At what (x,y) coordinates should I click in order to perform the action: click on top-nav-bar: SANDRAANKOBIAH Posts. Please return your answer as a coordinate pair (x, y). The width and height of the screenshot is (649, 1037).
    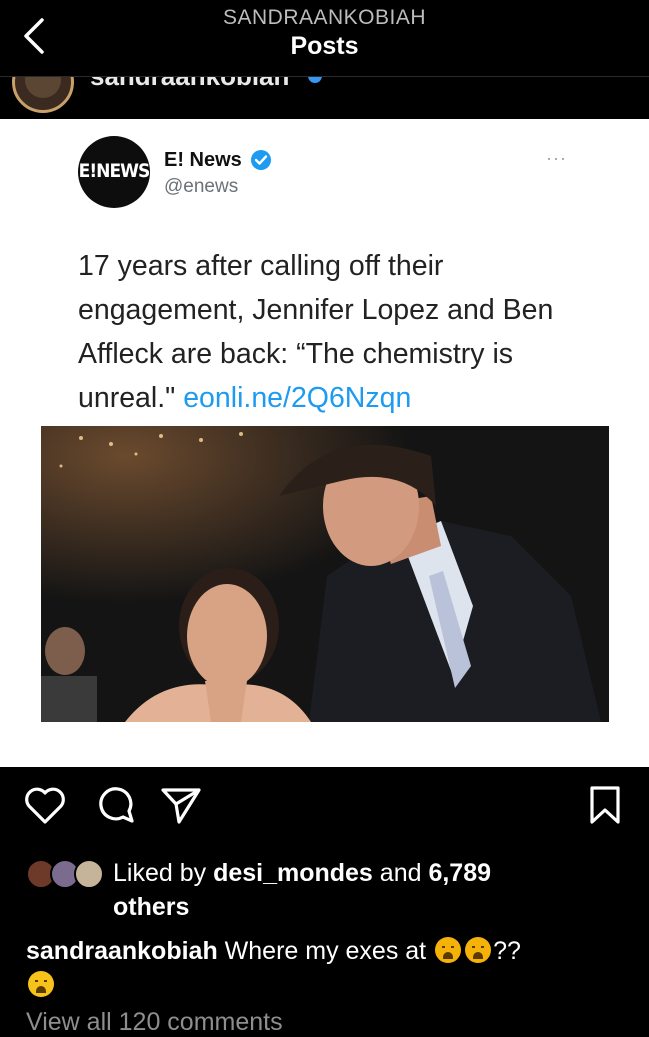
    Looking at the image, I should click on (324, 38).